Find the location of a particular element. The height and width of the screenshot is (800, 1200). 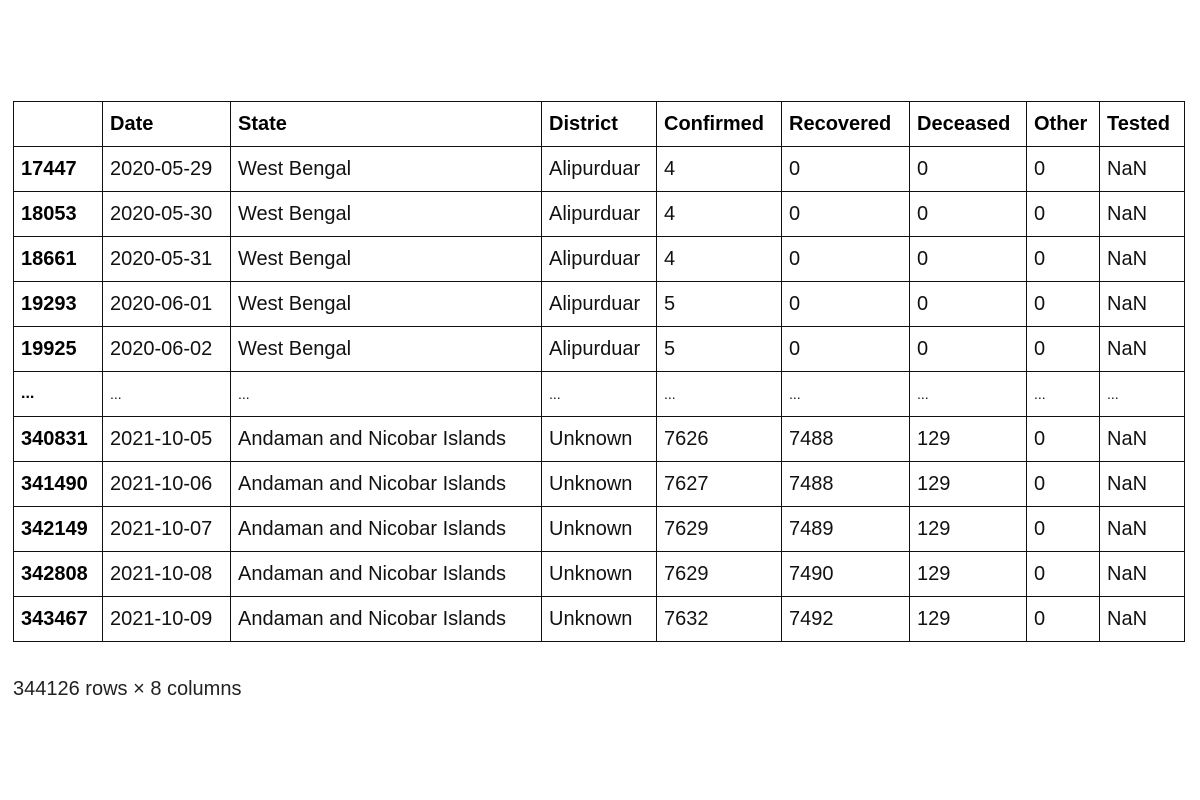

row-index: 18053 is located at coordinates (58, 214).